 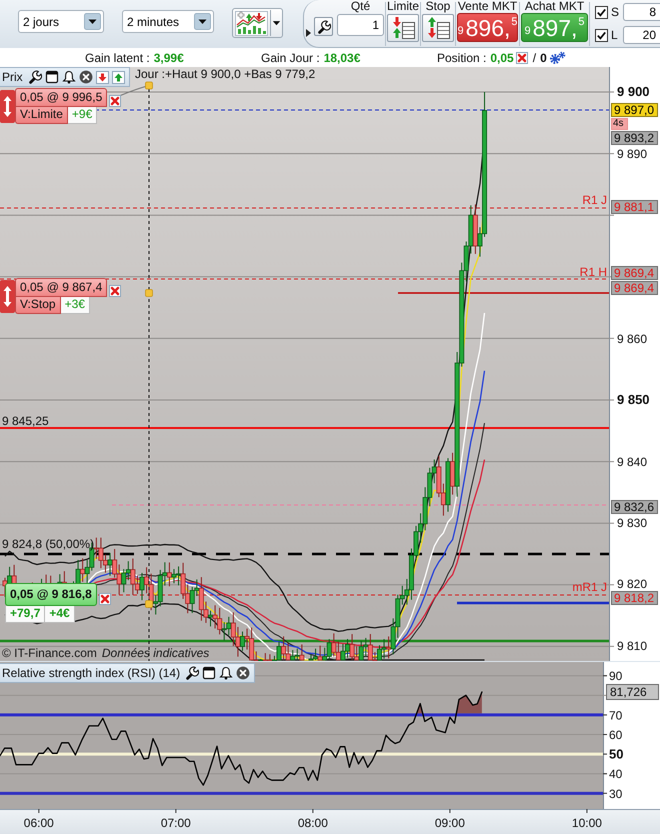 What do you see at coordinates (633, 92) in the screenshot?
I see `axis-label: 9 900` at bounding box center [633, 92].